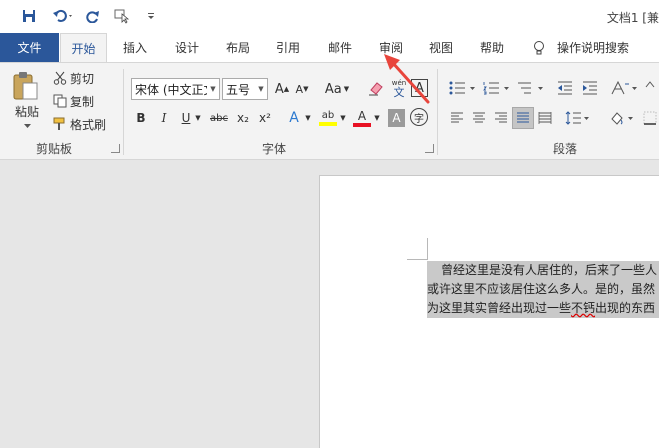 Image resolution: width=659 pixels, height=448 pixels. I want to click on highlight-button: ab, so click(328, 118).